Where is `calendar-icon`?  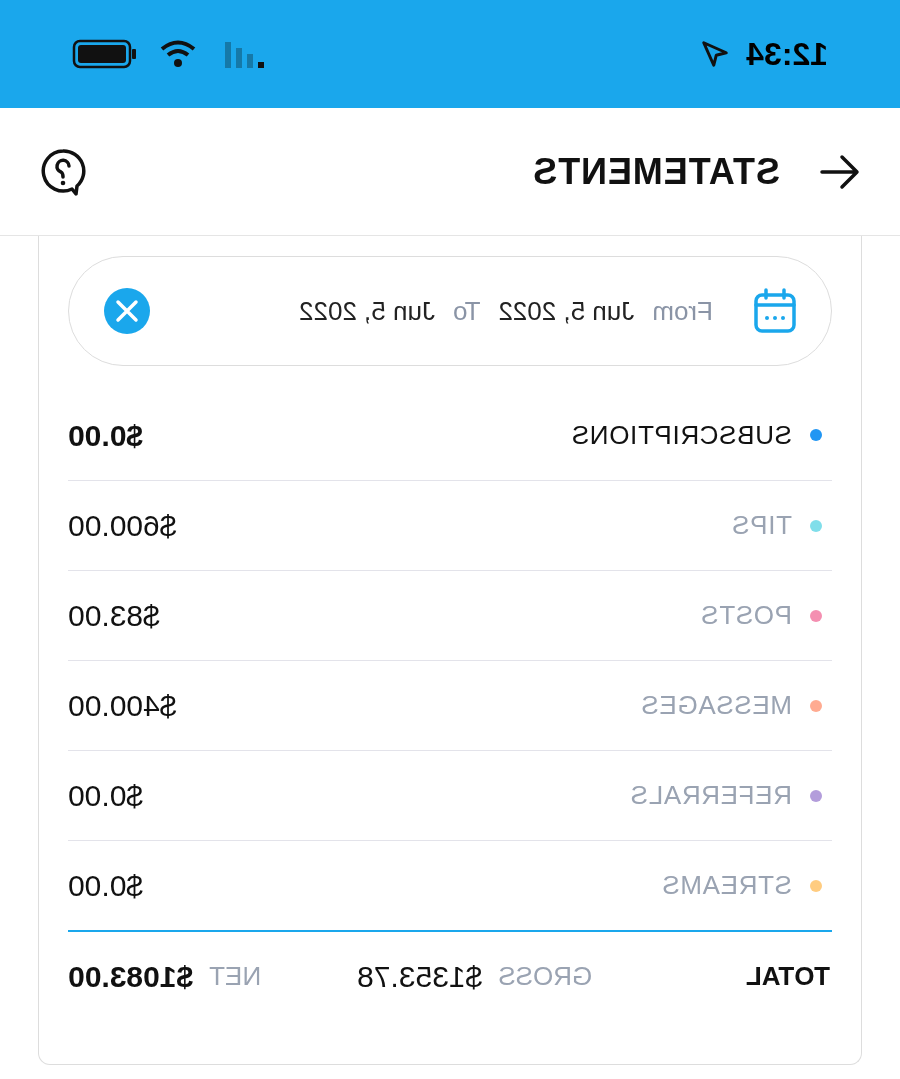
calendar-icon is located at coordinates (775, 311).